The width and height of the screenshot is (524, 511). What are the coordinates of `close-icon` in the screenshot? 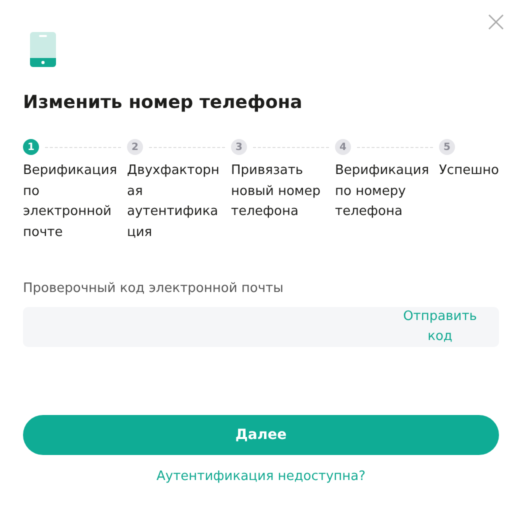 It's located at (496, 22).